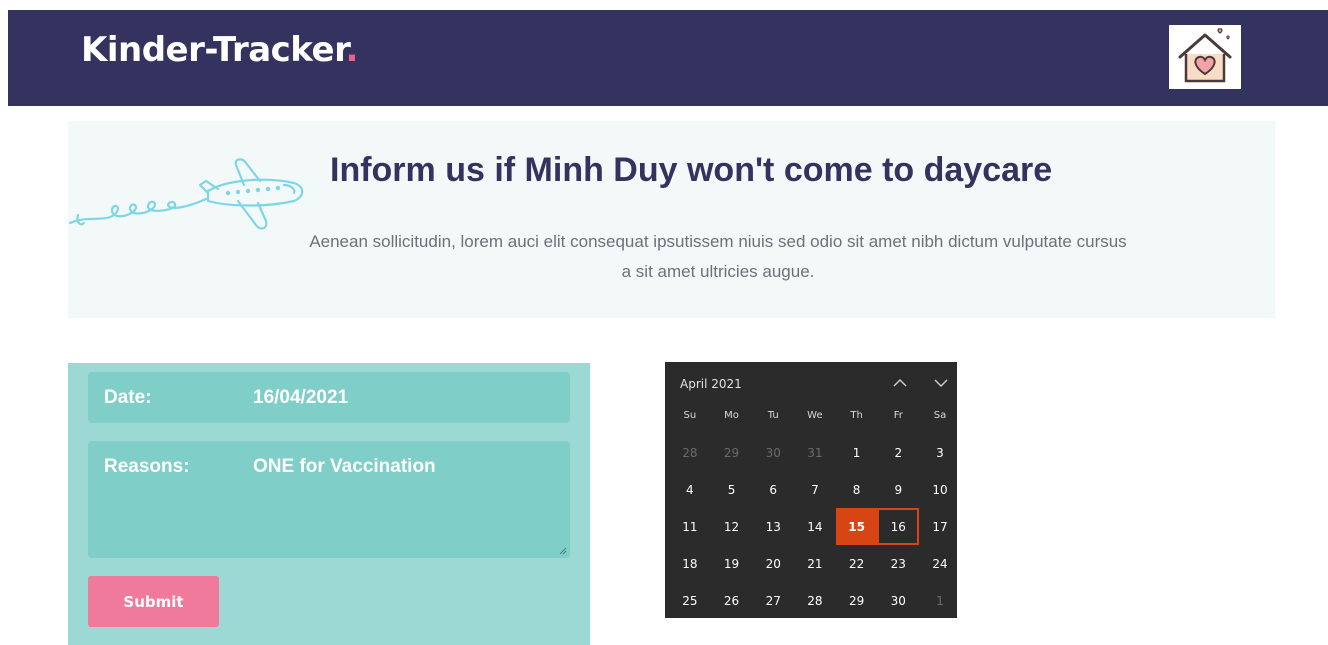 The image size is (1328, 645). What do you see at coordinates (690, 415) in the screenshot?
I see `weekday-label: Su` at bounding box center [690, 415].